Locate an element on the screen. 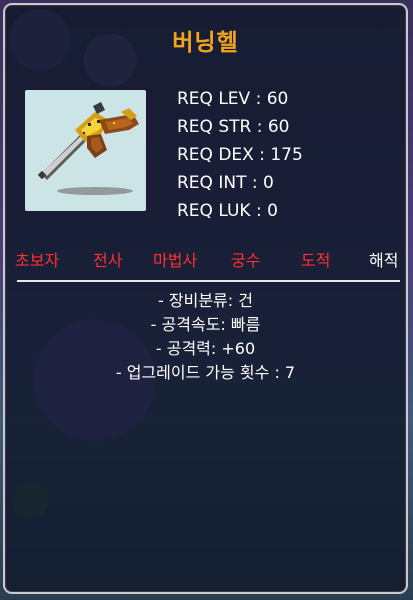 This screenshot has width=413, height=600. desc-attack-speed: - 공격속도: 빠름 is located at coordinates (205, 324).